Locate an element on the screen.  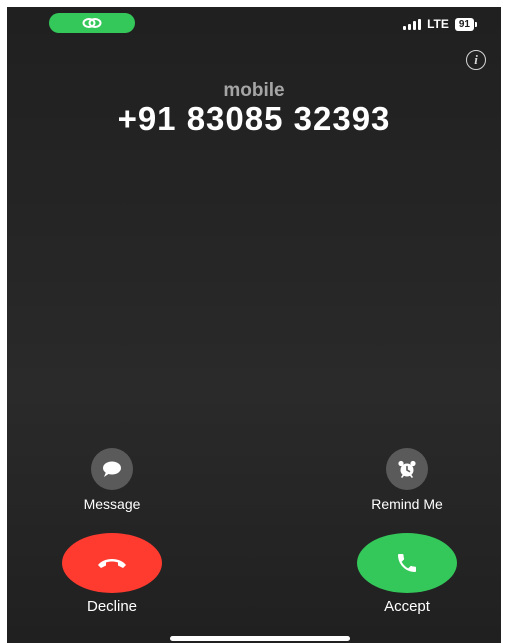
decline-label: Decline is located at coordinates (112, 606).